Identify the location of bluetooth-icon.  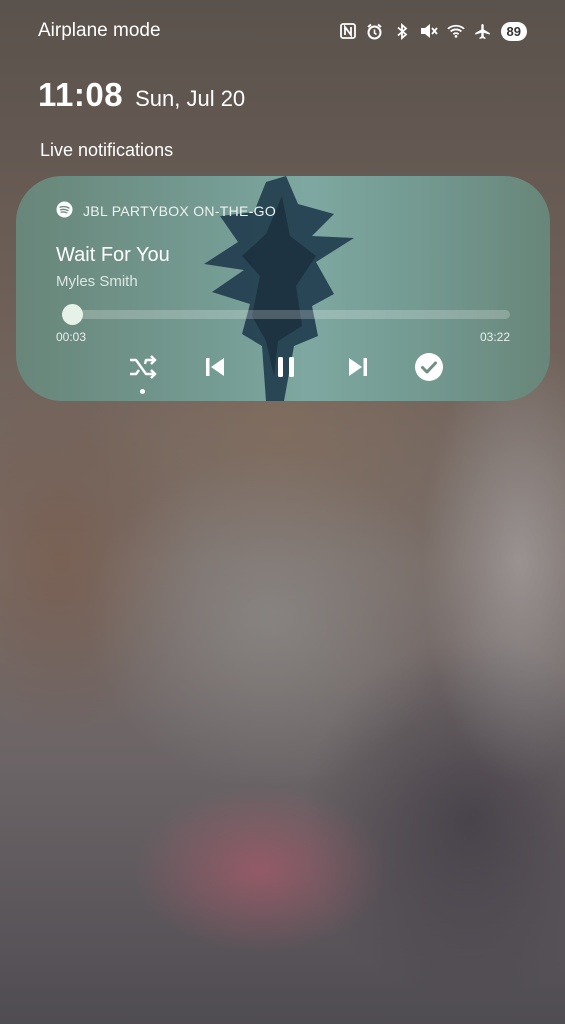
(402, 31).